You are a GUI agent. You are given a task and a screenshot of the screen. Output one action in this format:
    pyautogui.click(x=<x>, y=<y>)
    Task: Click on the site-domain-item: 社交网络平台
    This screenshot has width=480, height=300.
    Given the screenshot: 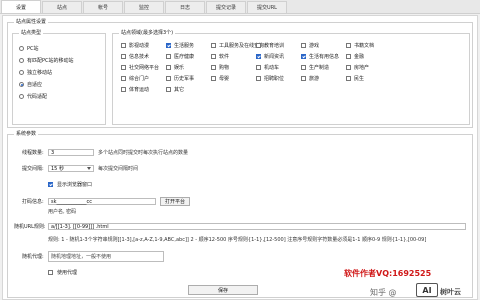 What is the action you would take?
    pyautogui.click(x=142, y=67)
    